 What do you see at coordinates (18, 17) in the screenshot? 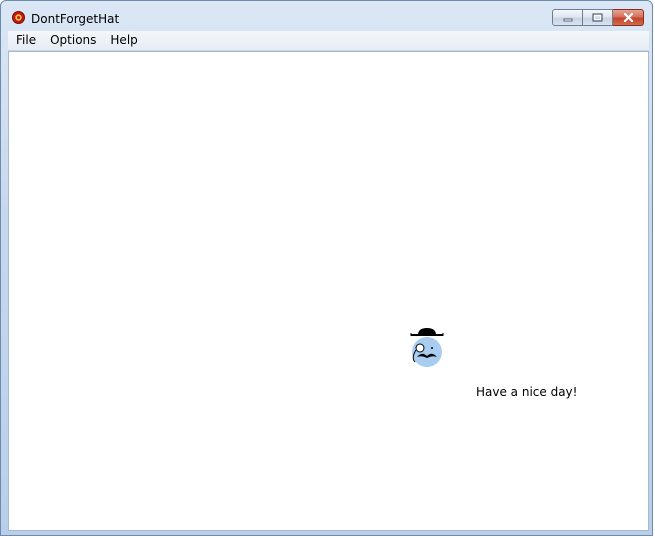
I see `app-icon` at bounding box center [18, 17].